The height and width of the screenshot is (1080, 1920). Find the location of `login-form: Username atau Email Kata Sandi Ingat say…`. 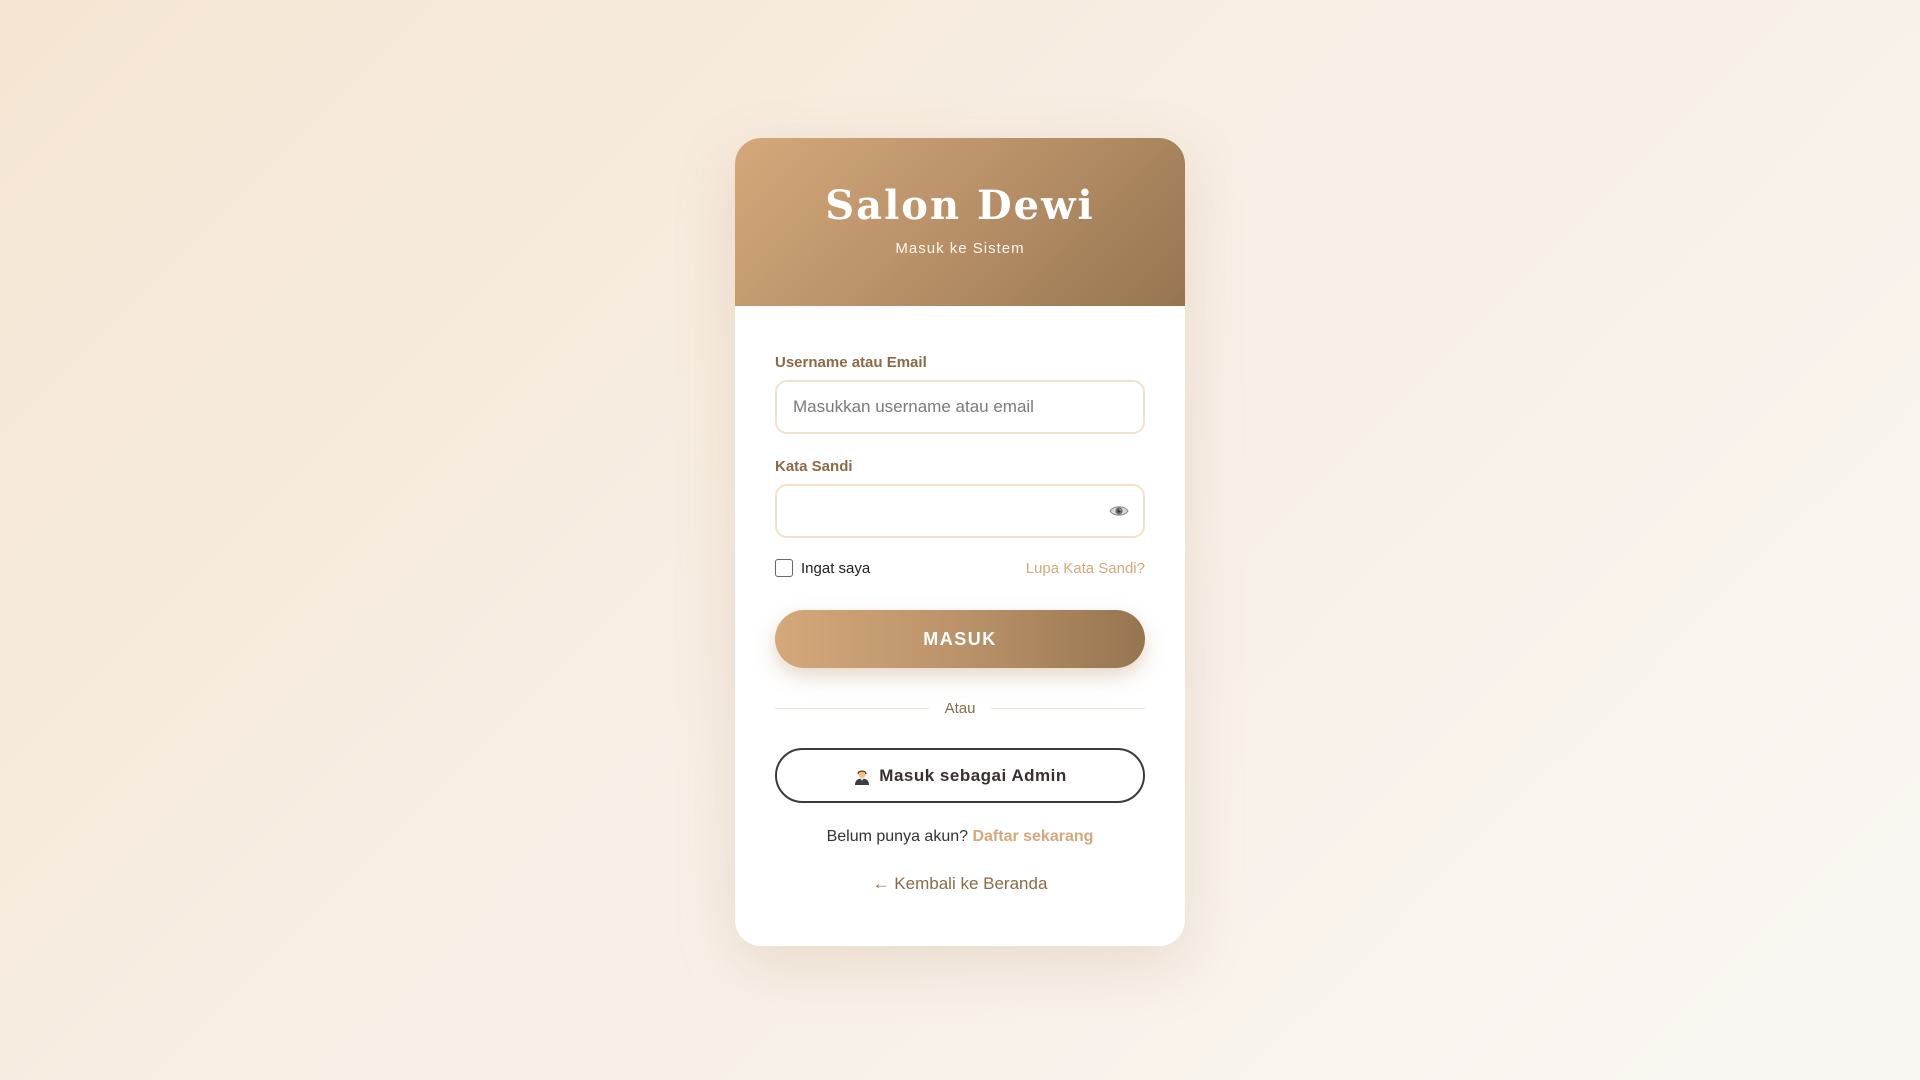

login-form: Username atau Email Kata Sandi Ingat say… is located at coordinates (960, 600).